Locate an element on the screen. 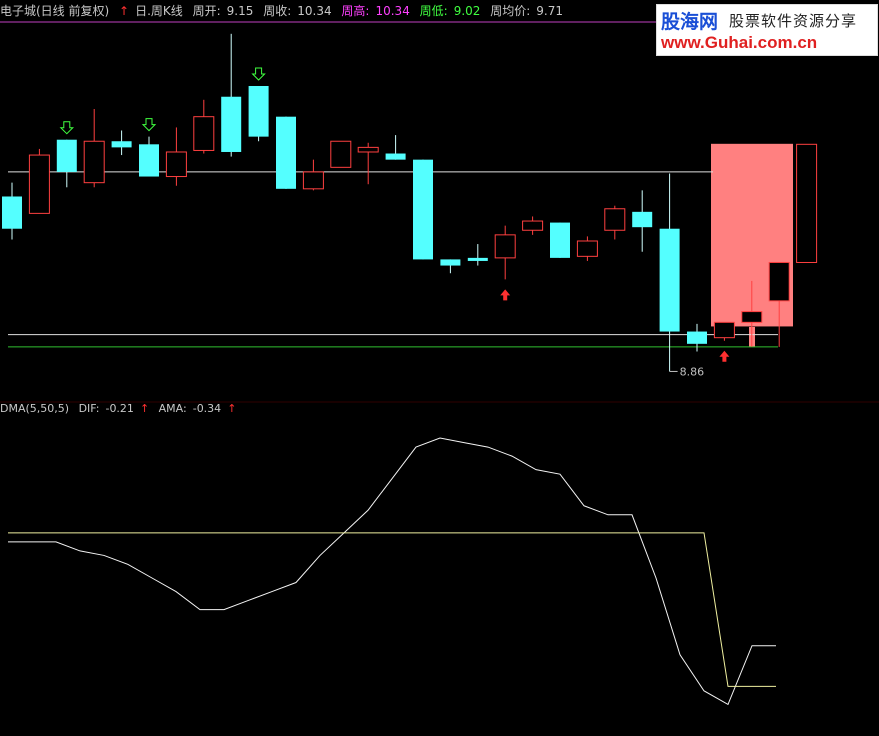 The image size is (879, 736). low-marker-label: 8.86 is located at coordinates (692, 371).